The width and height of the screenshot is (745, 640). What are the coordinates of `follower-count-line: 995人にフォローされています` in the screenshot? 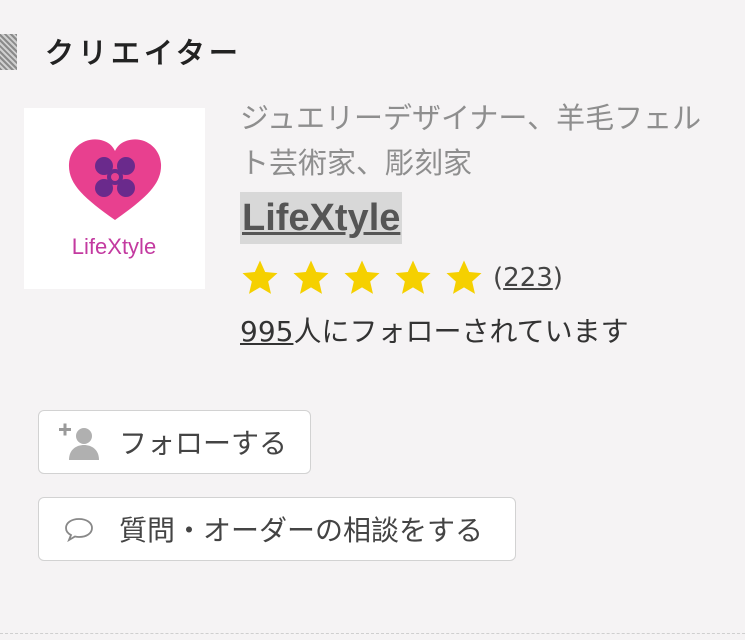 It's located at (434, 330).